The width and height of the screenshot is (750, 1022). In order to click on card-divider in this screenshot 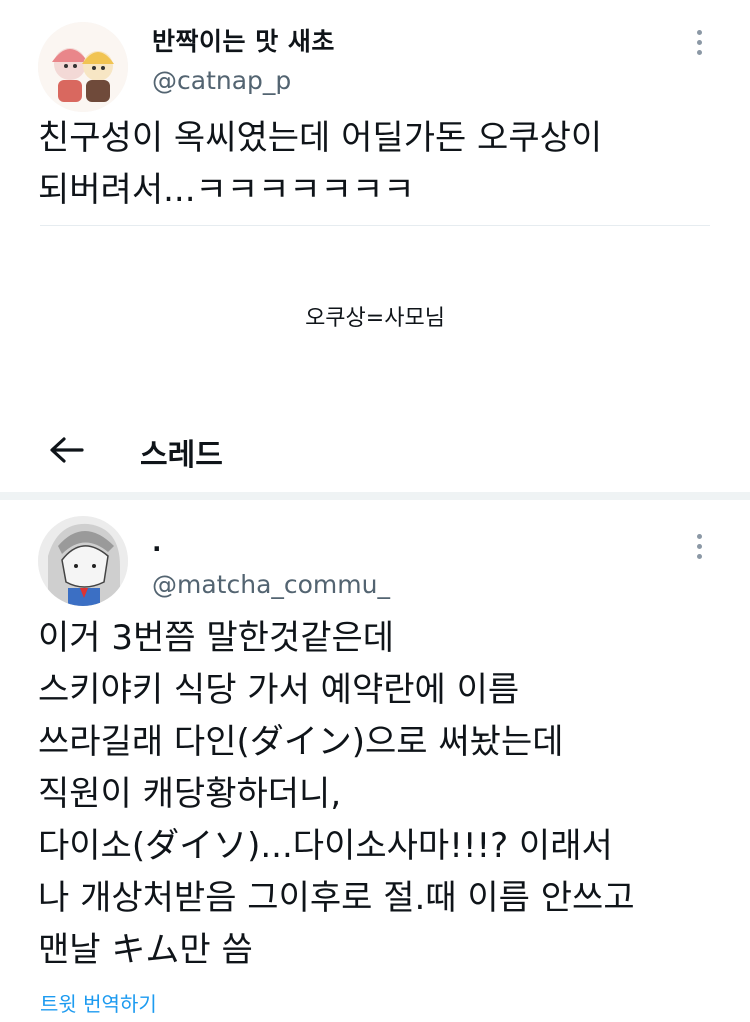, I will do `click(375, 225)`.